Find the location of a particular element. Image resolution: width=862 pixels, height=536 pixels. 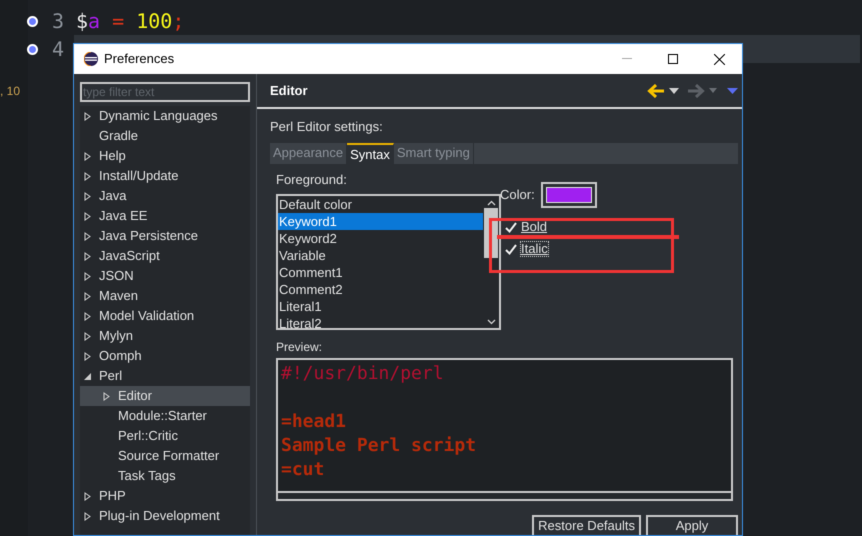

color-label: Color: is located at coordinates (517, 195).